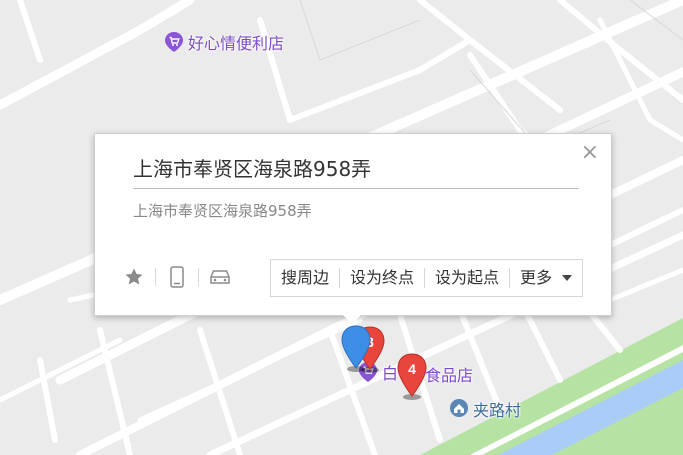 Image resolution: width=683 pixels, height=455 pixels. I want to click on poi-label: 夹路村, so click(497, 410).